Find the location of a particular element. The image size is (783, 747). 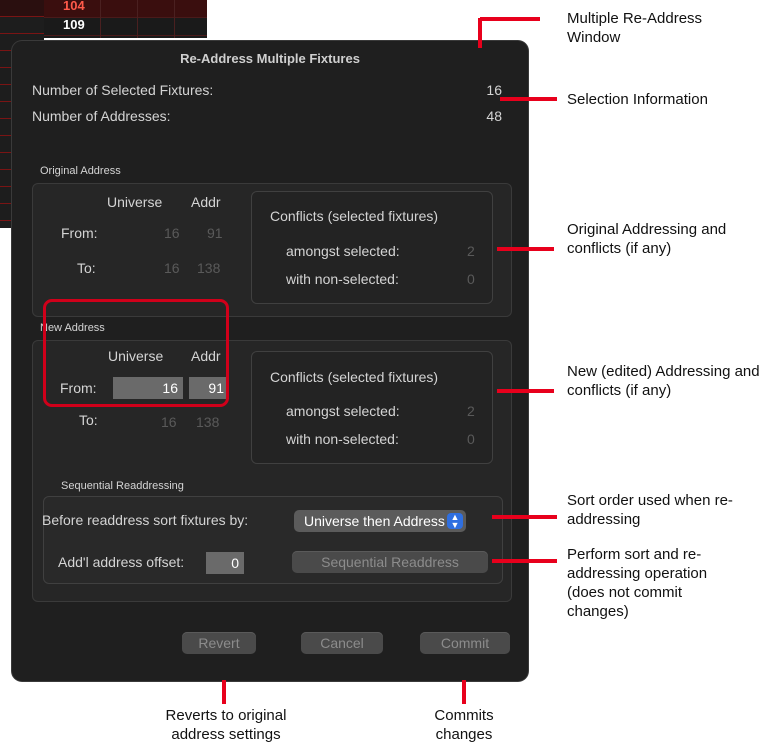

revert-button: Revert is located at coordinates (219, 643).